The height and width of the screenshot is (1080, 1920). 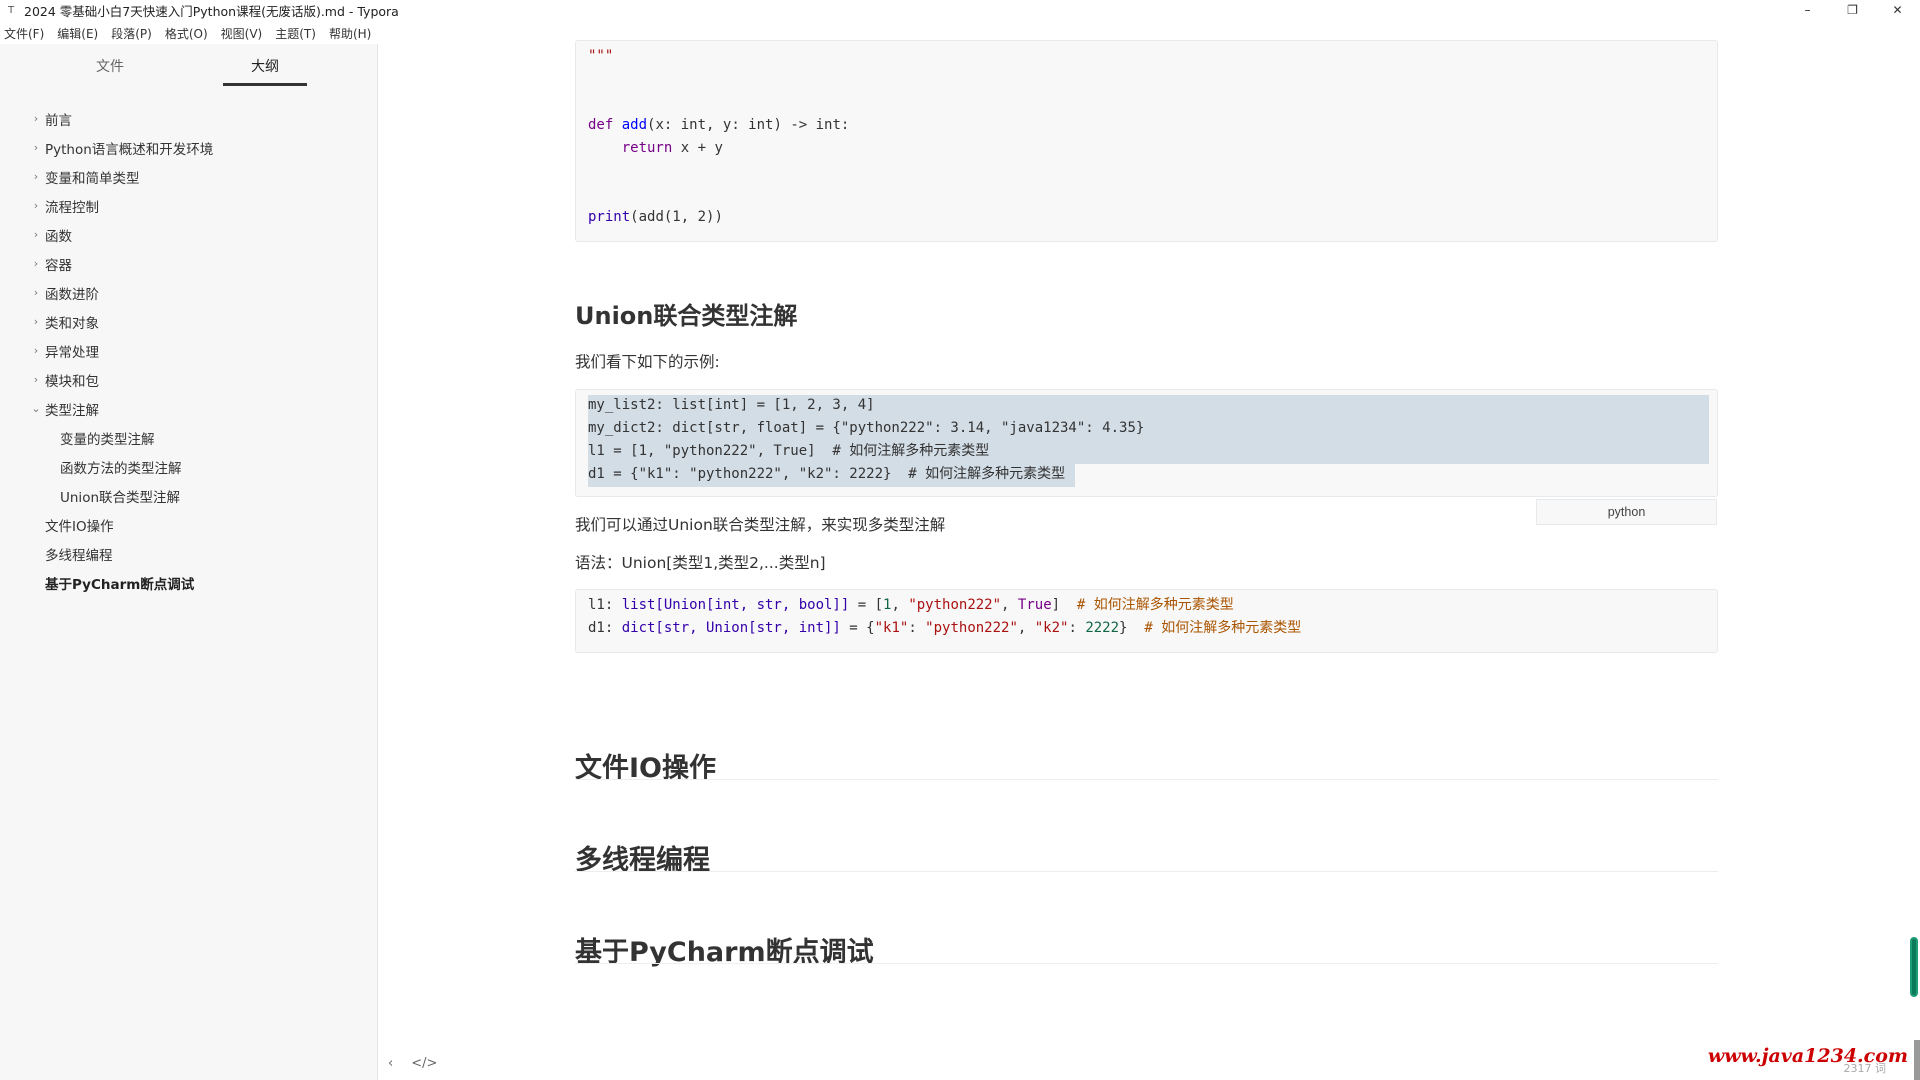 What do you see at coordinates (189, 495) in the screenshot?
I see `outline-item: Union联合类型注解` at bounding box center [189, 495].